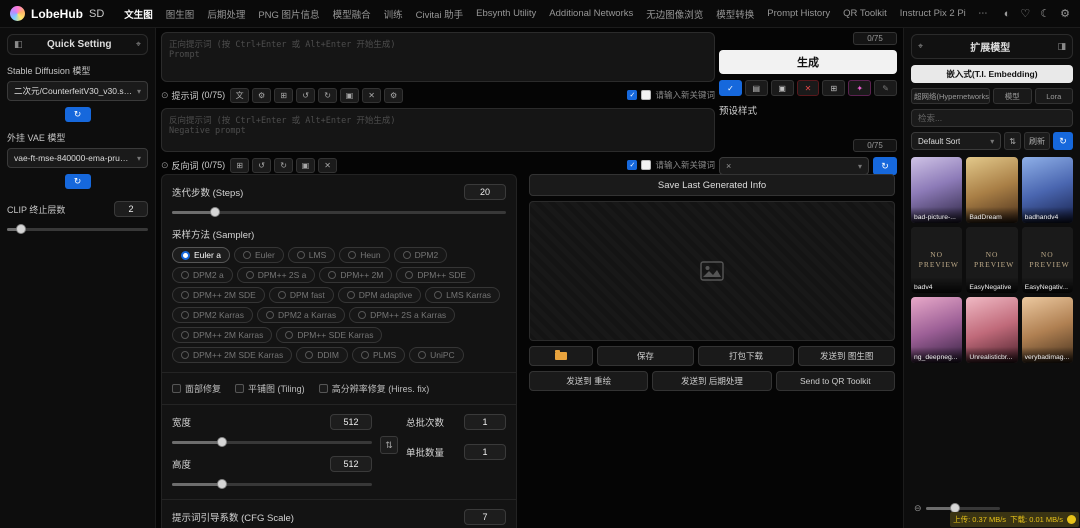  I want to click on width-slider, so click(272, 442).